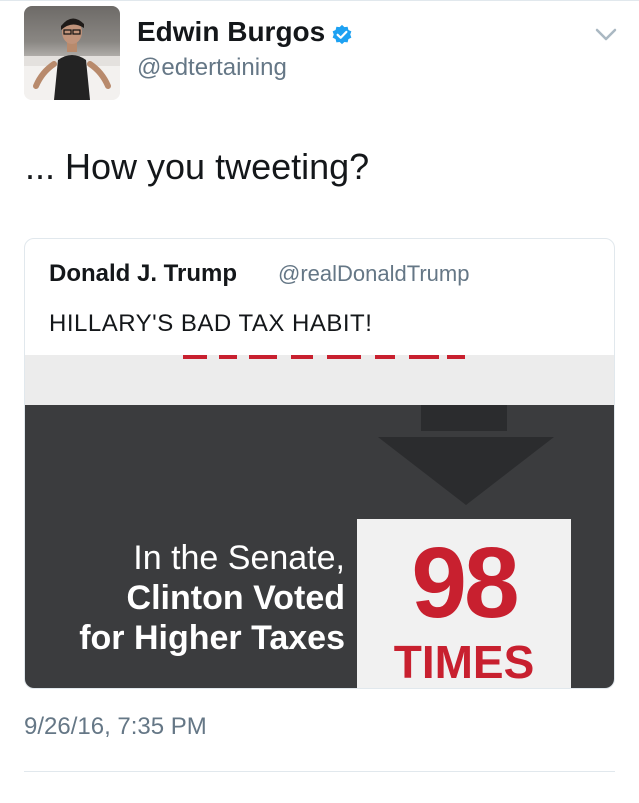 The height and width of the screenshot is (803, 639). What do you see at coordinates (239, 558) in the screenshot?
I see `media-caption-line: In the Senate,` at bounding box center [239, 558].